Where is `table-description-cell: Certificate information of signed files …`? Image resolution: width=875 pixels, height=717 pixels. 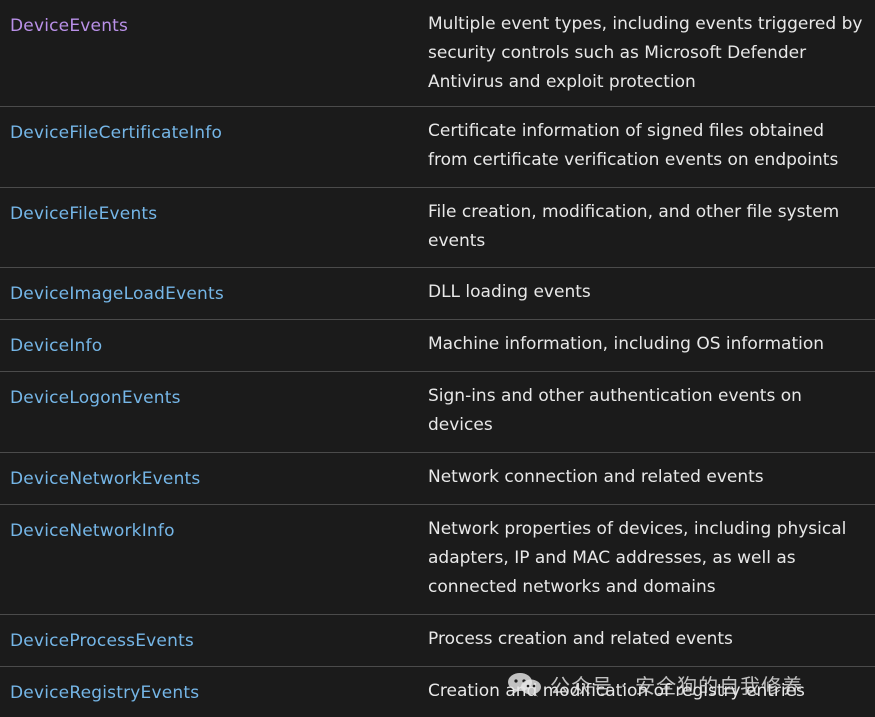 table-description-cell: Certificate information of signed files … is located at coordinates (633, 145).